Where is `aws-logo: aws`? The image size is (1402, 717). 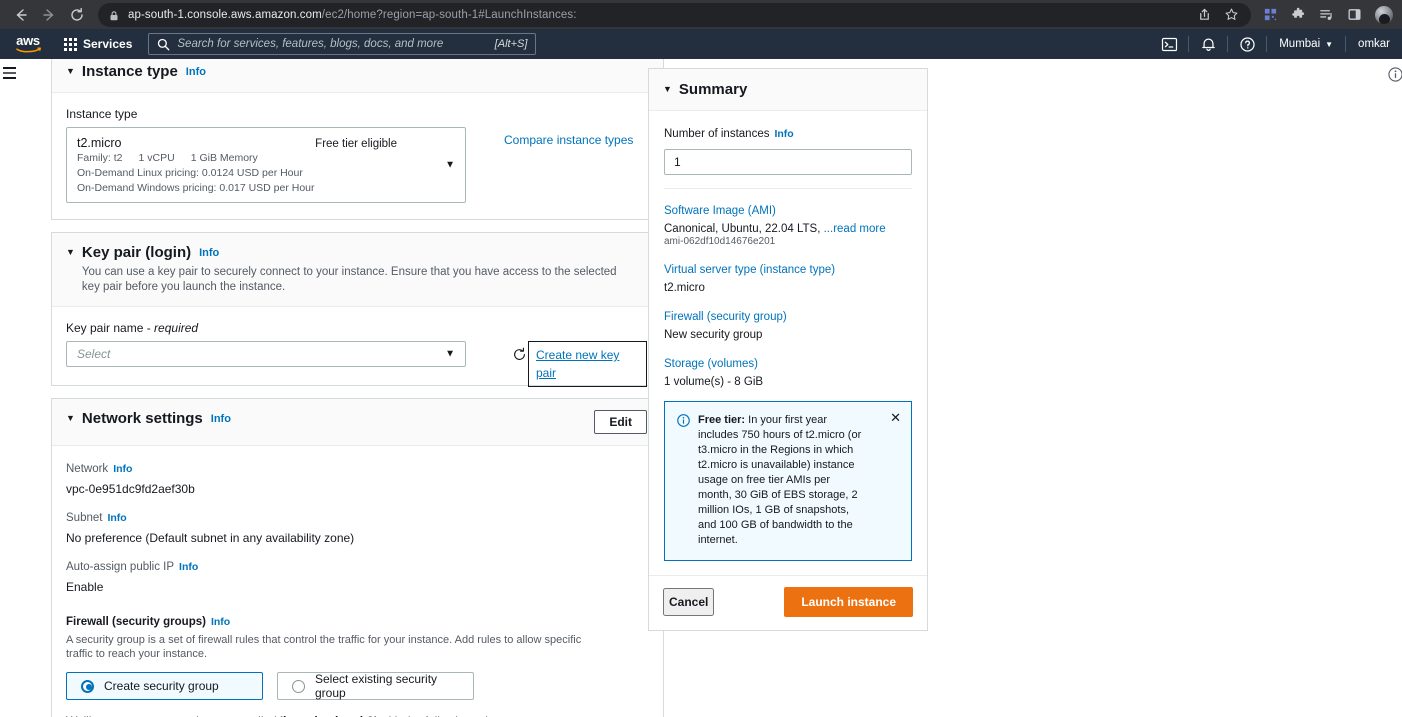
aws-logo: aws is located at coordinates (28, 43).